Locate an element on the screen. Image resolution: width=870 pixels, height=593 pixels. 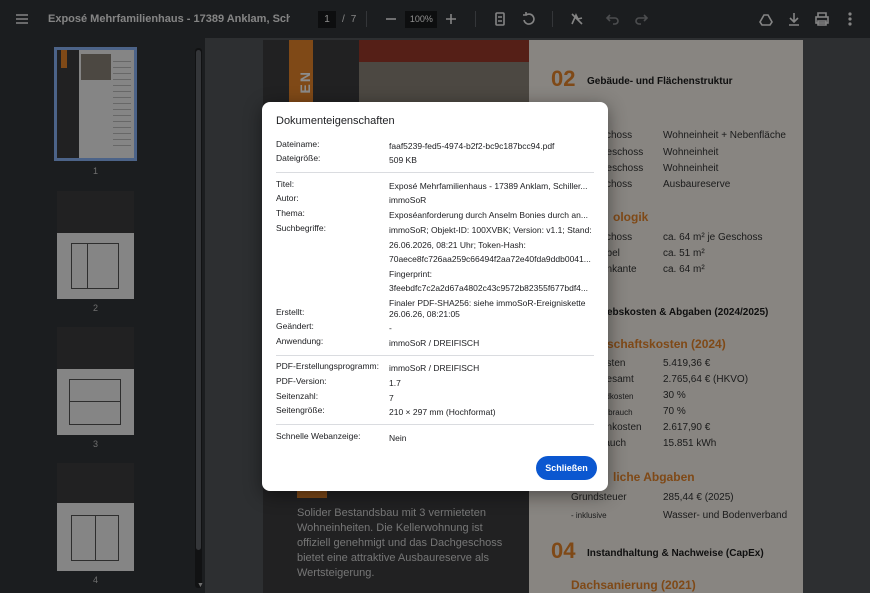
property-row: PDF-Version: 1.7 is located at coordinates (435, 383).